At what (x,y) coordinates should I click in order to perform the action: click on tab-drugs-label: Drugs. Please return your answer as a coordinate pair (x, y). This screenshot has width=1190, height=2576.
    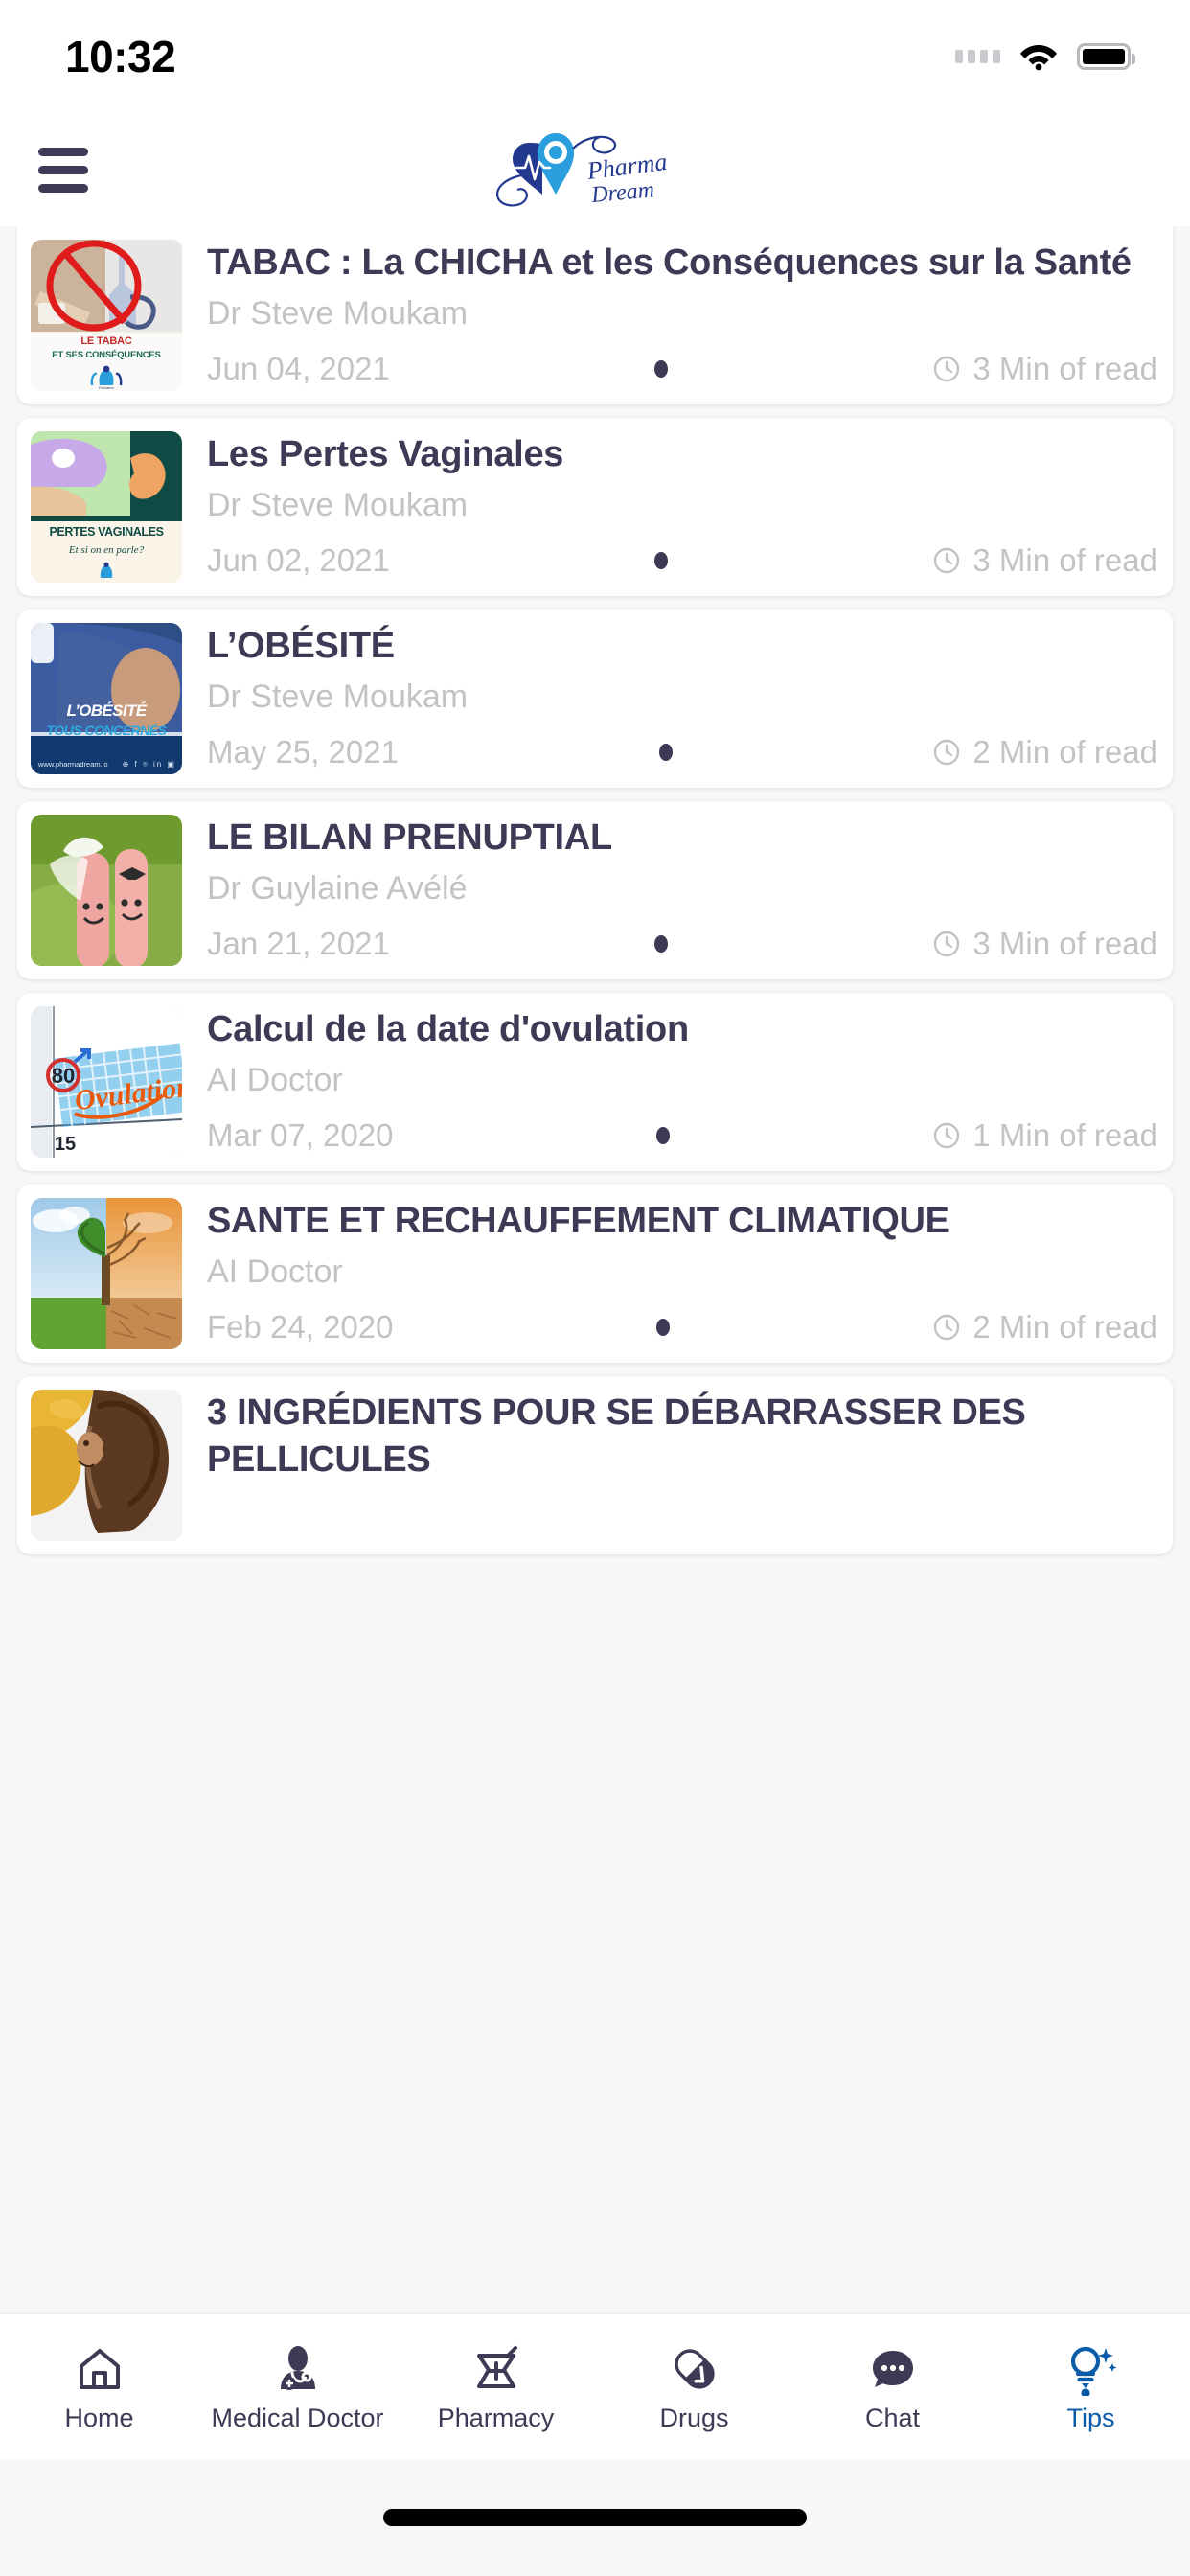
    Looking at the image, I should click on (694, 2418).